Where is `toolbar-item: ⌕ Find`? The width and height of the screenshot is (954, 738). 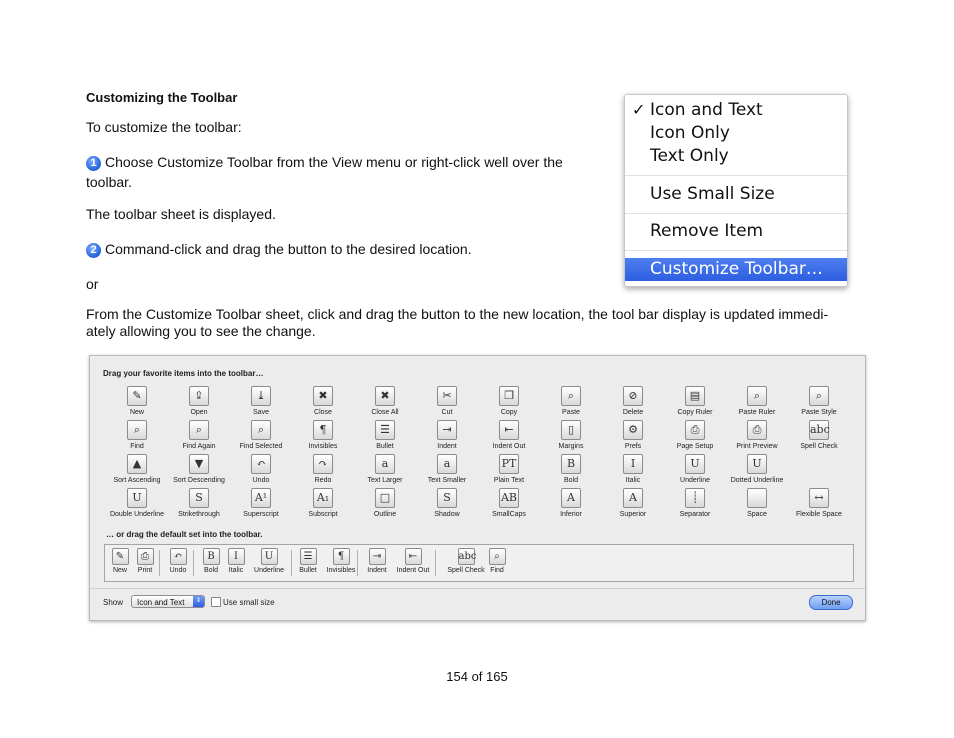
toolbar-item: ⌕ Find is located at coordinates (137, 435).